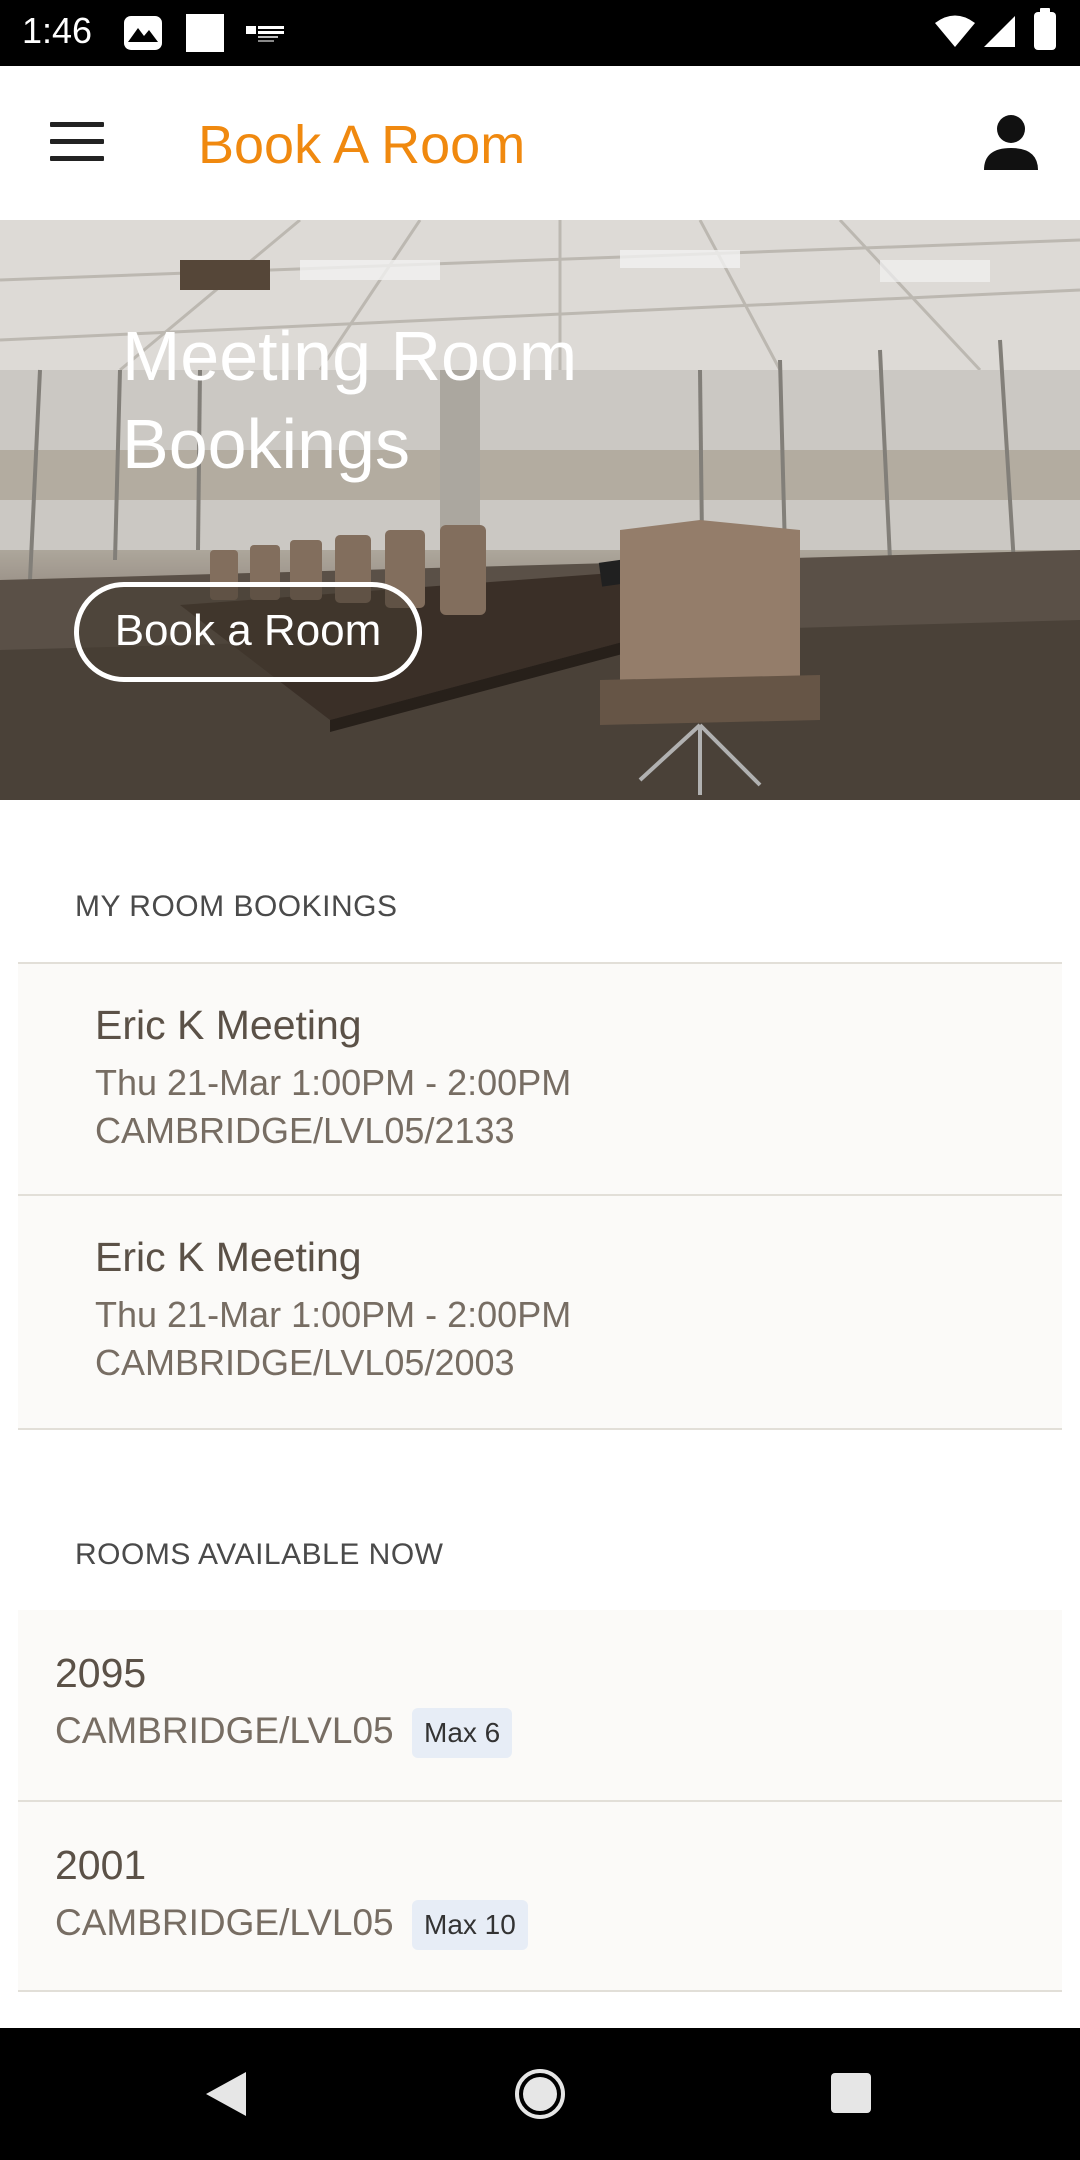 Image resolution: width=1080 pixels, height=2160 pixels. What do you see at coordinates (540, 33) in the screenshot?
I see `status-bar: 1:46` at bounding box center [540, 33].